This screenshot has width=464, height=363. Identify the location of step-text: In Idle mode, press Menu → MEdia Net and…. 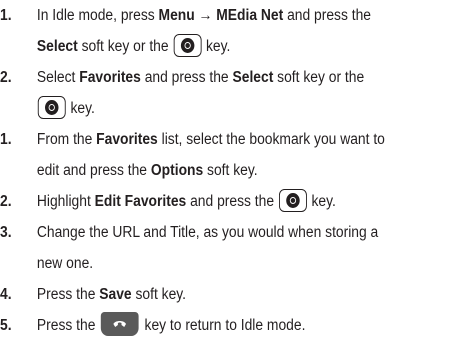
(204, 32).